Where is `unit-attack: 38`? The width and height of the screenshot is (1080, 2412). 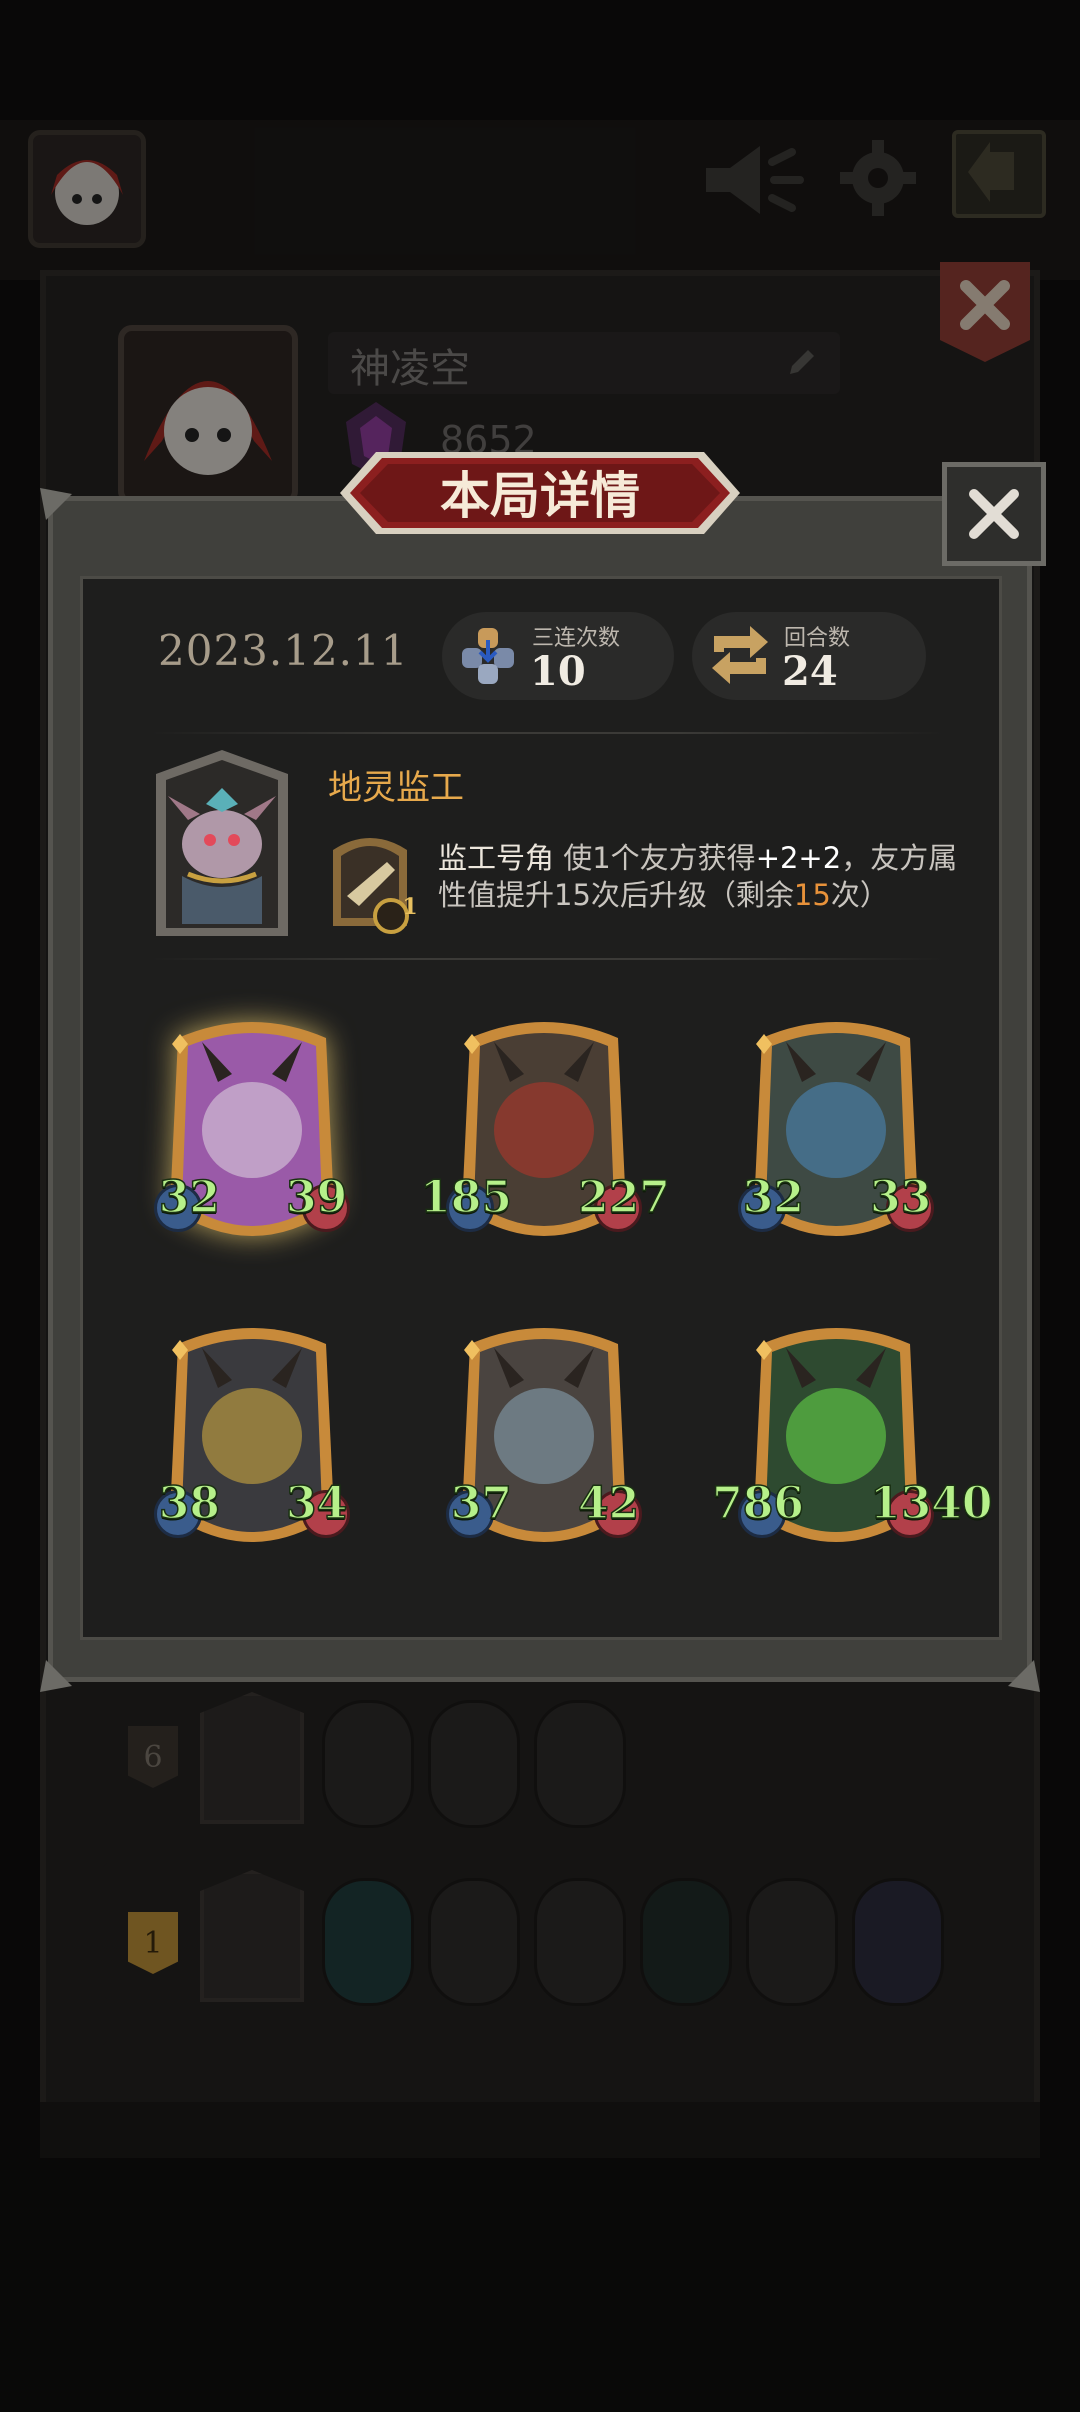 unit-attack: 38 is located at coordinates (189, 1503).